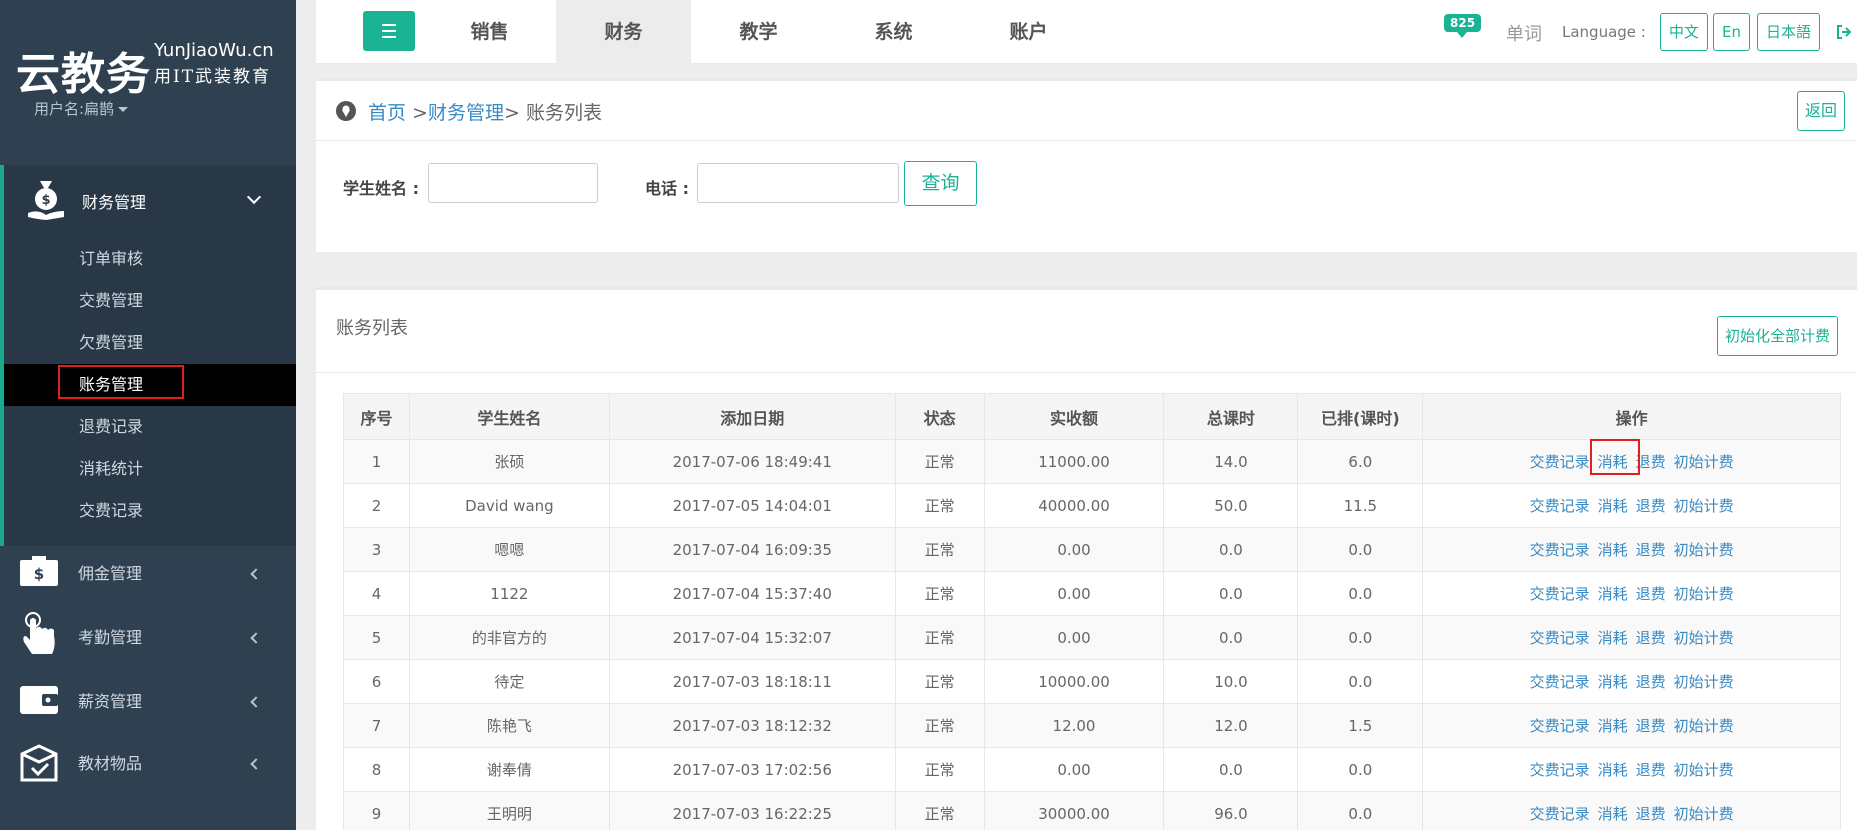  Describe the element at coordinates (1074, 461) in the screenshot. I see `amount-received: 11000.00` at that location.